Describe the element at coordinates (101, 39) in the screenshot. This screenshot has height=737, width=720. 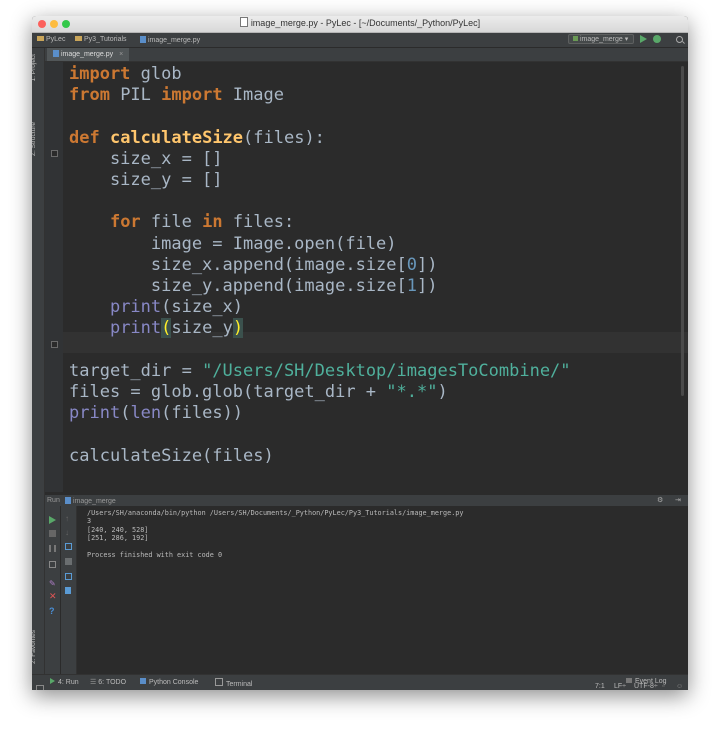
I see `breadcrumb-folder: Py3_Tutorials` at that location.